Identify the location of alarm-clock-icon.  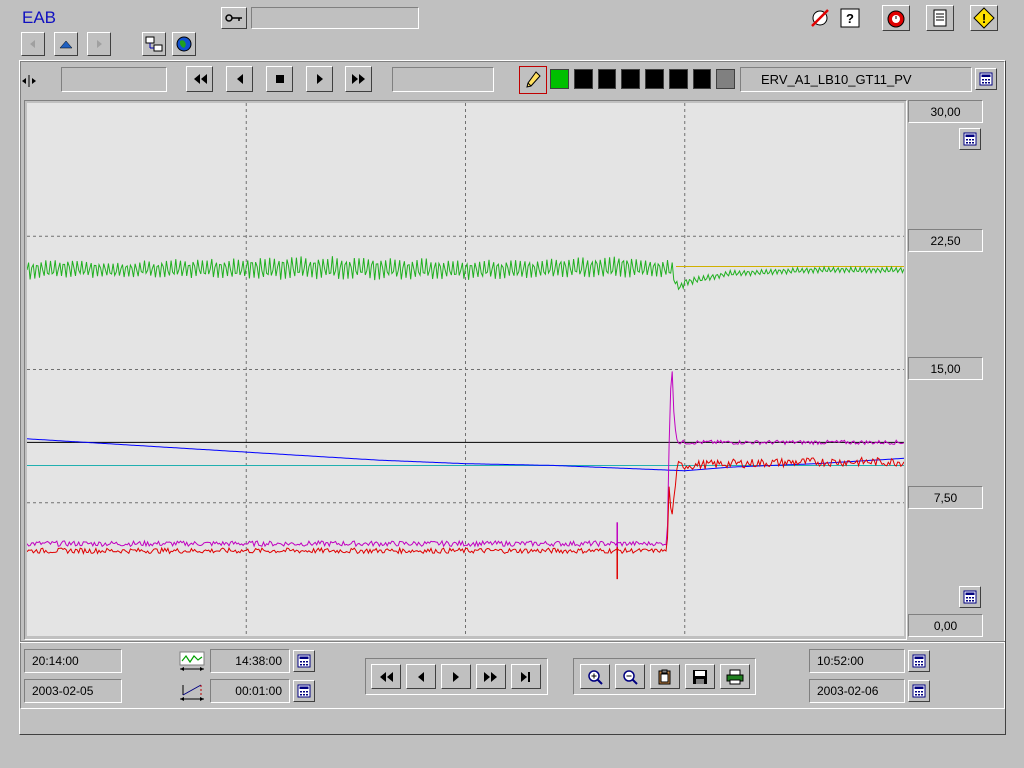
(896, 19).